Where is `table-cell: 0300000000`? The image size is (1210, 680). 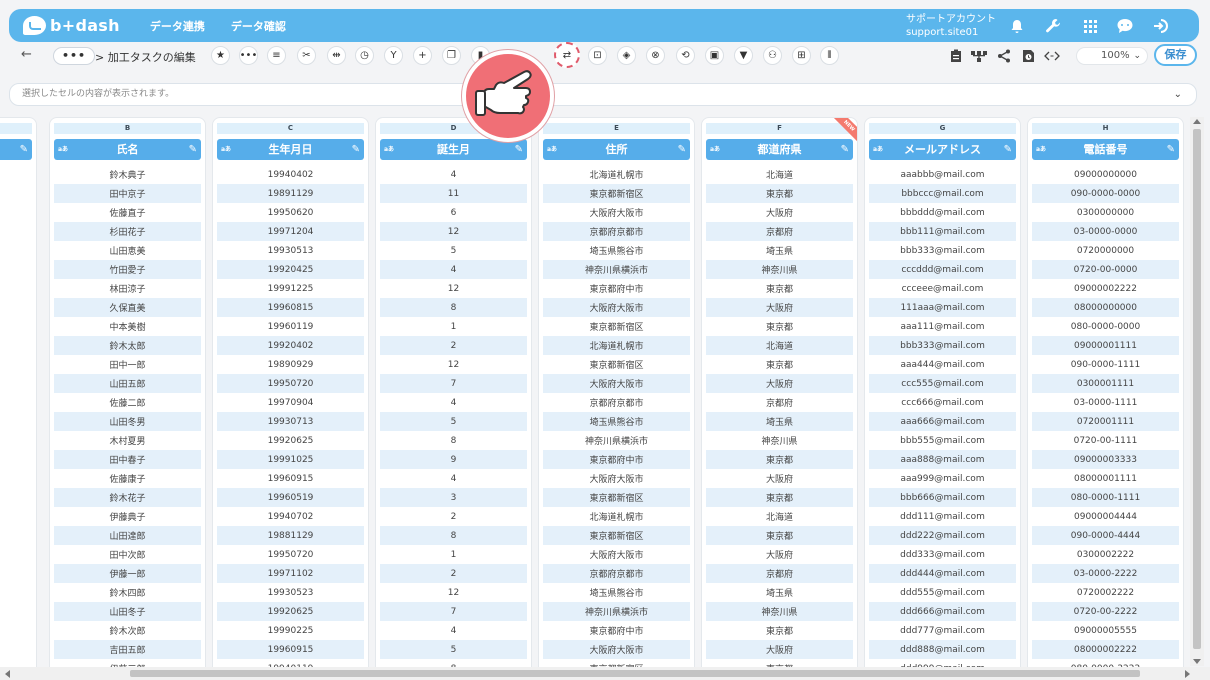
table-cell: 0300000000 is located at coordinates (1105, 212).